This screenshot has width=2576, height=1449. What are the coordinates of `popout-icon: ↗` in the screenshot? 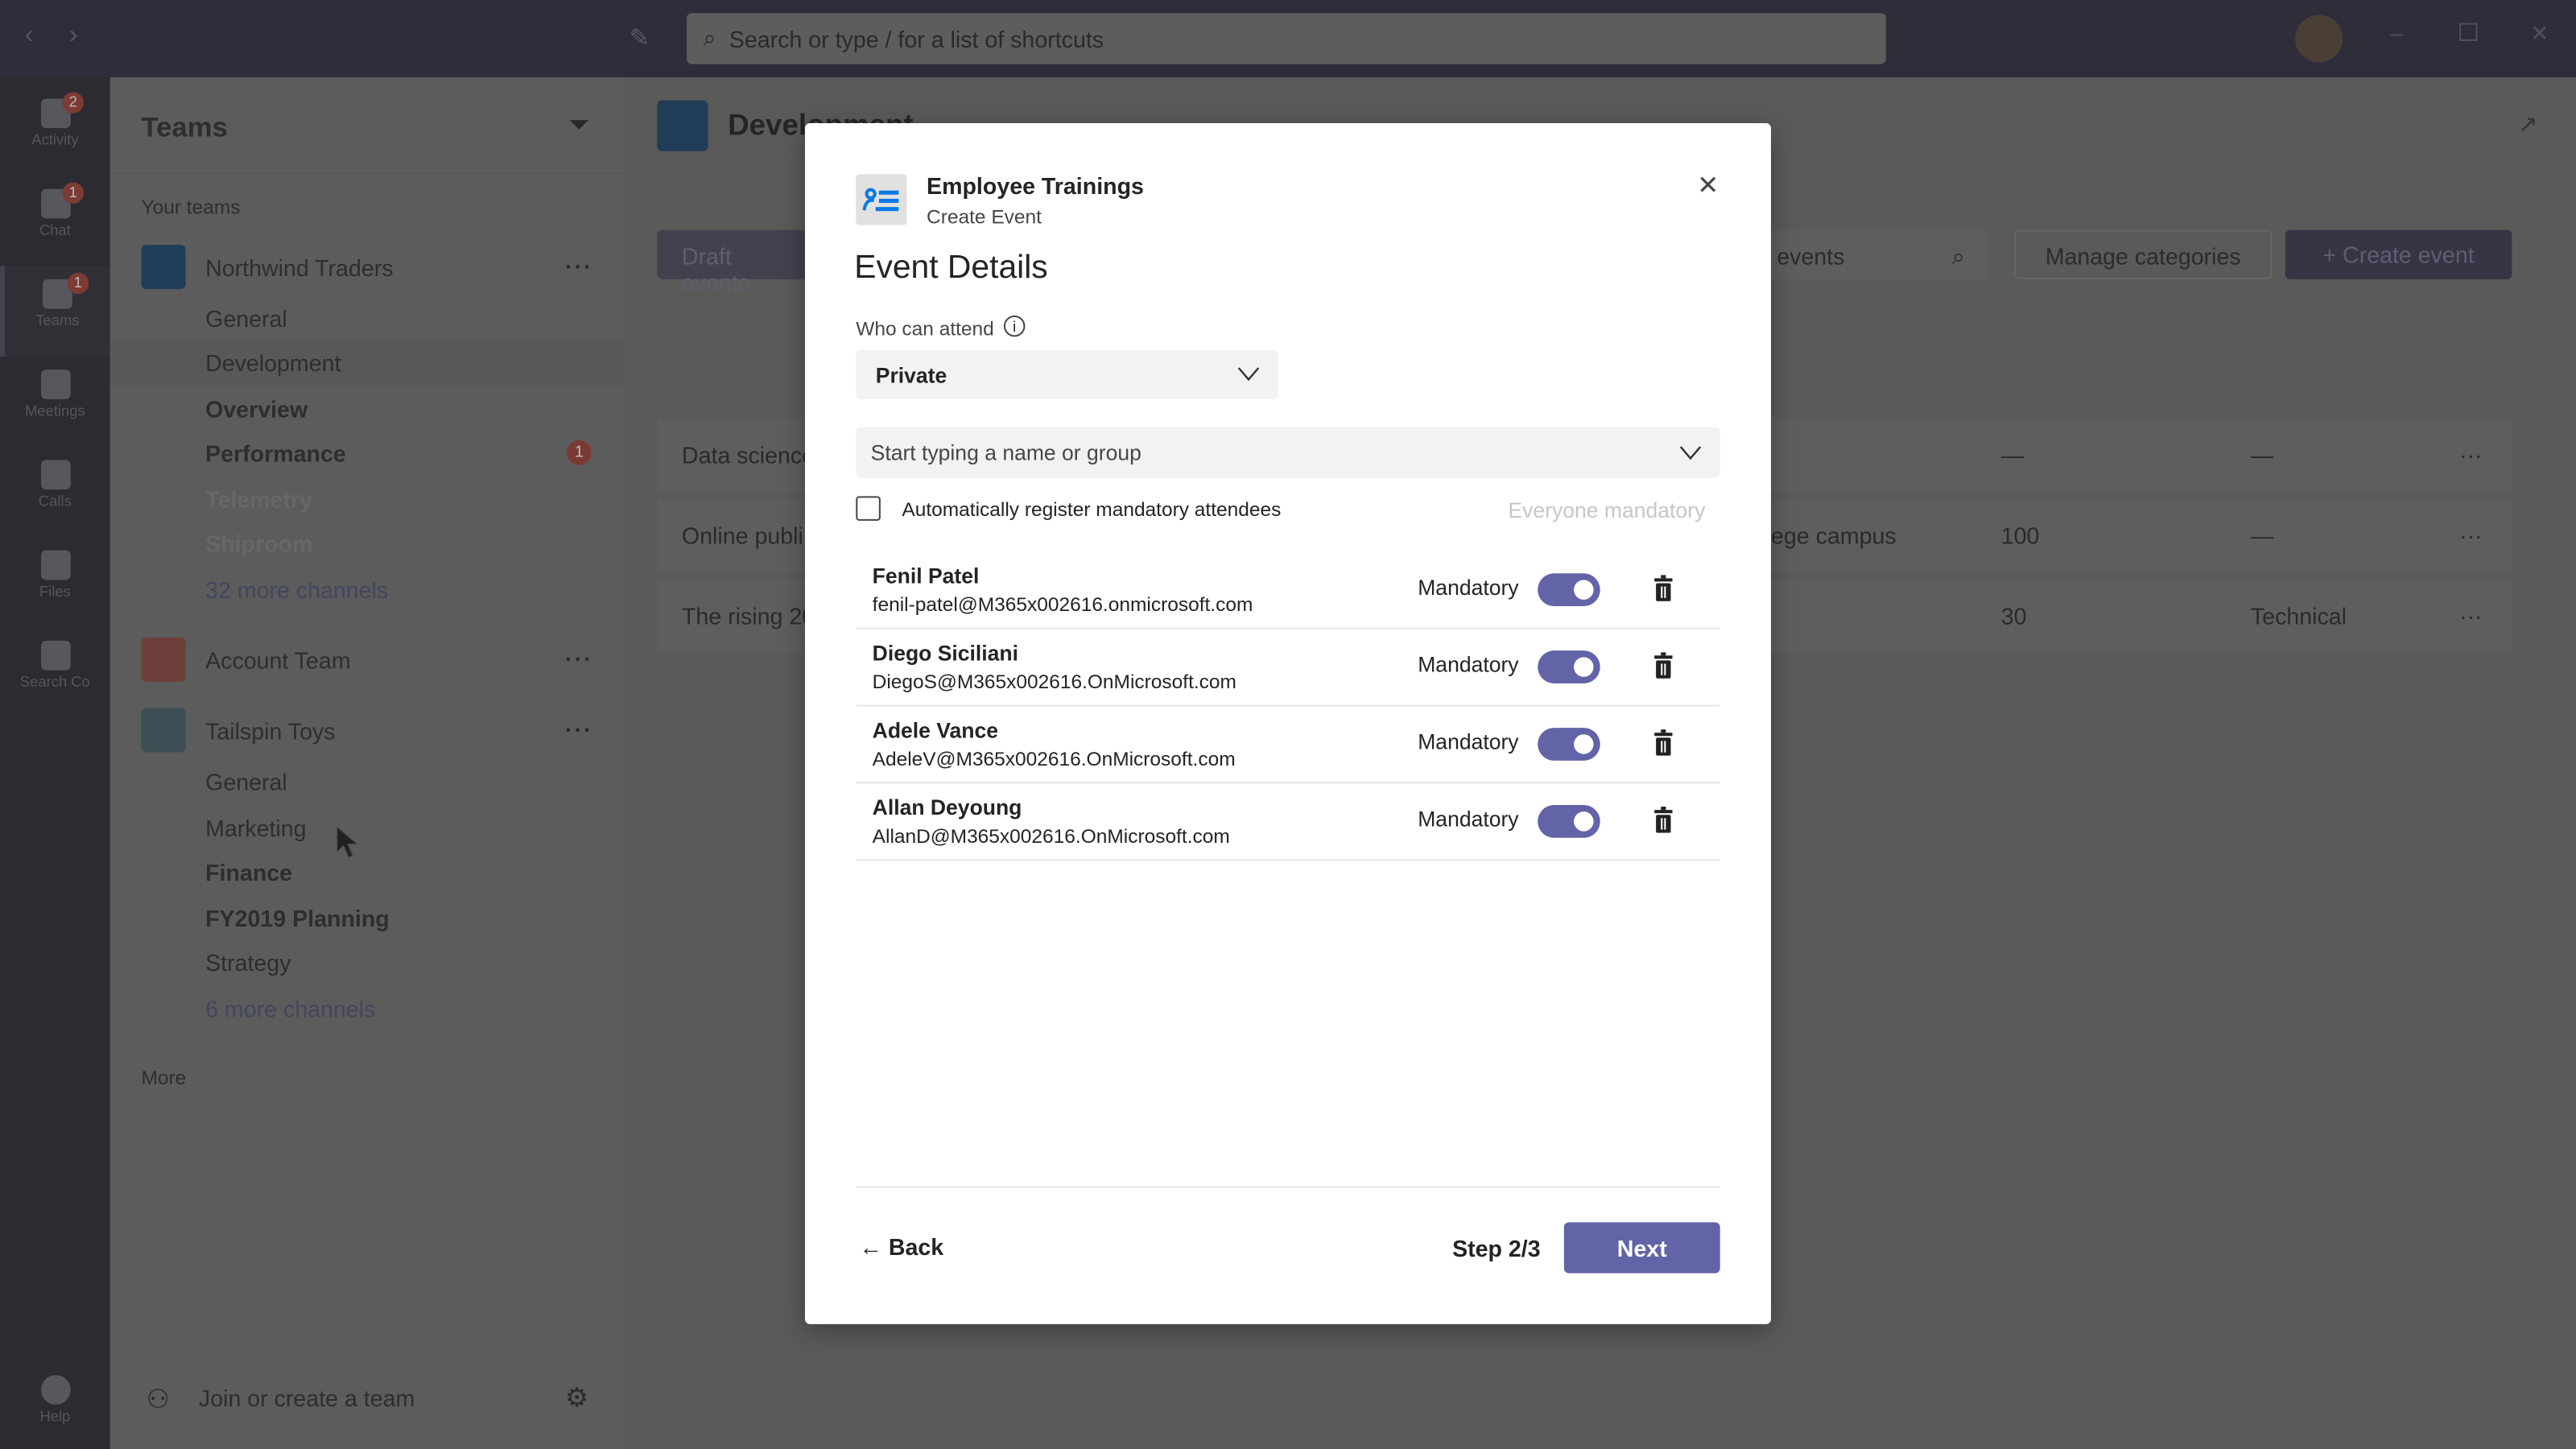 It's located at (2528, 124).